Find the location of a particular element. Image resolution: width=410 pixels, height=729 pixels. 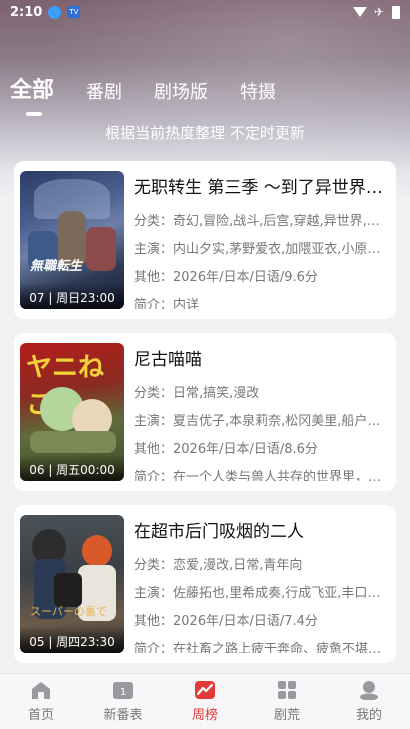

tab-active-indicator is located at coordinates (34, 114).